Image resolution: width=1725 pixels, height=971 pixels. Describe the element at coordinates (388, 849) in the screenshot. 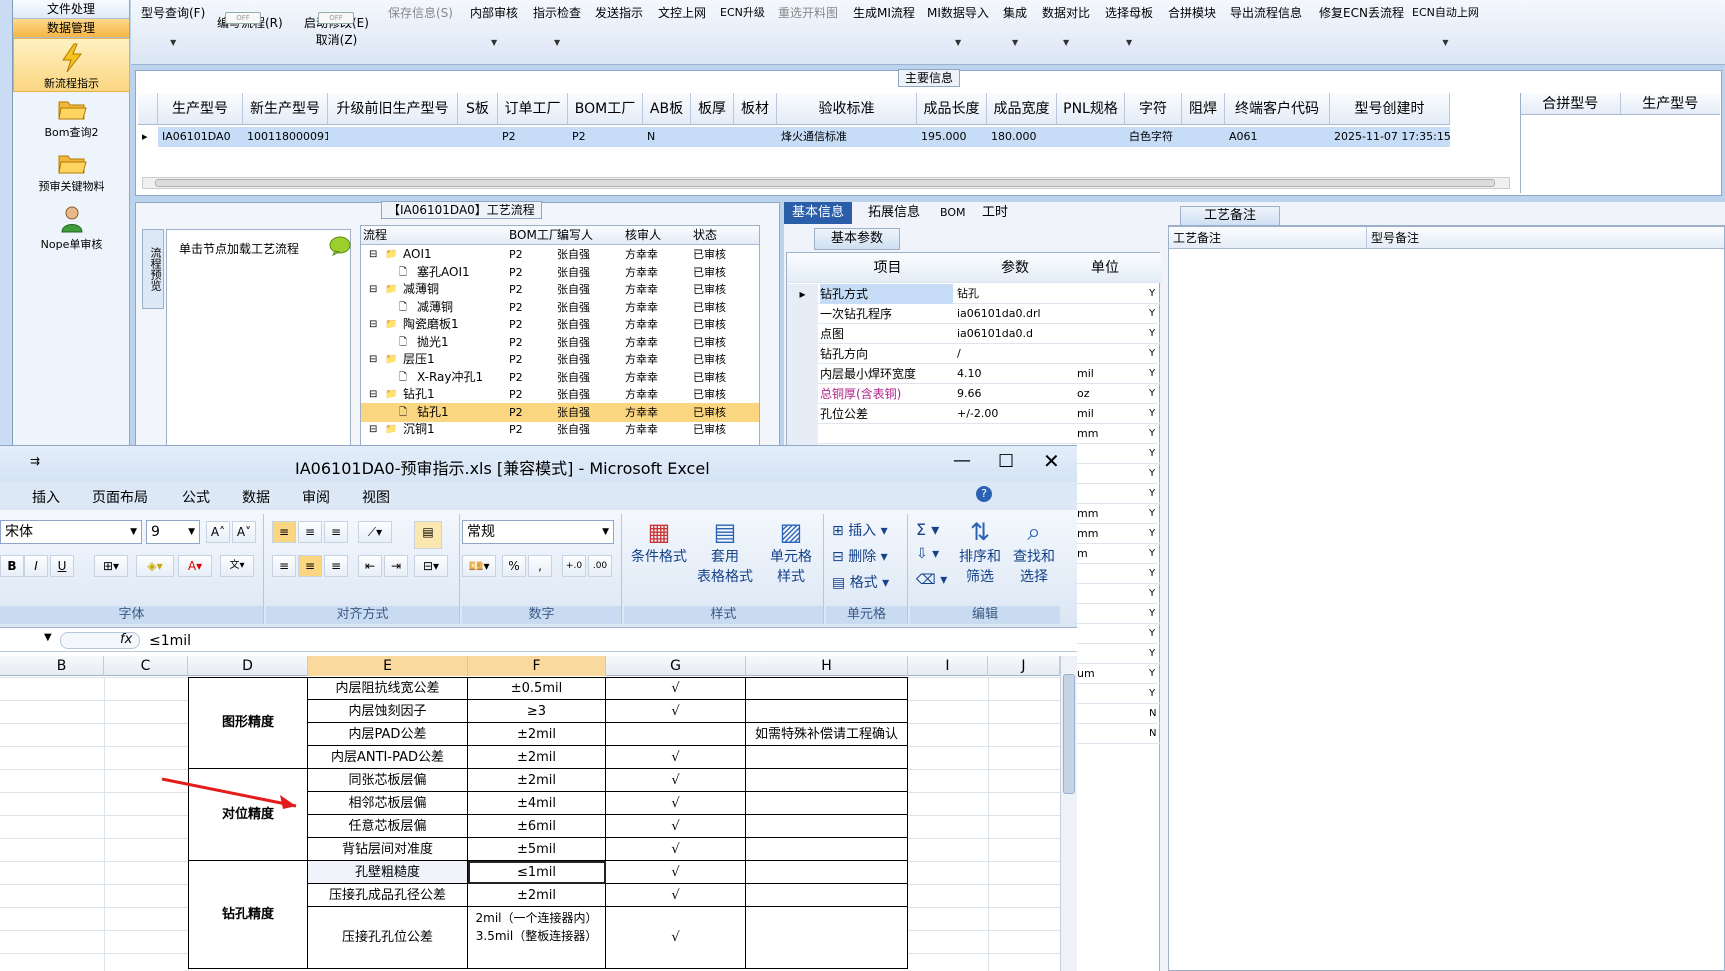

I see `spec-name-cell: 背钻层间对准度` at that location.